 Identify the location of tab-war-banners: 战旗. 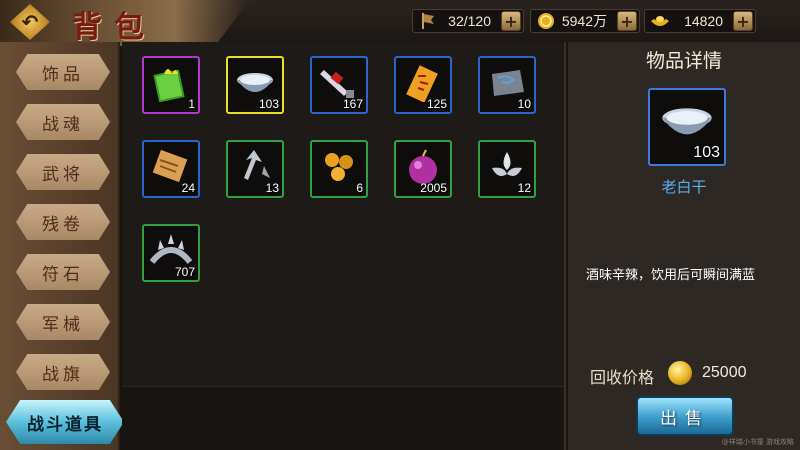
(63, 372).